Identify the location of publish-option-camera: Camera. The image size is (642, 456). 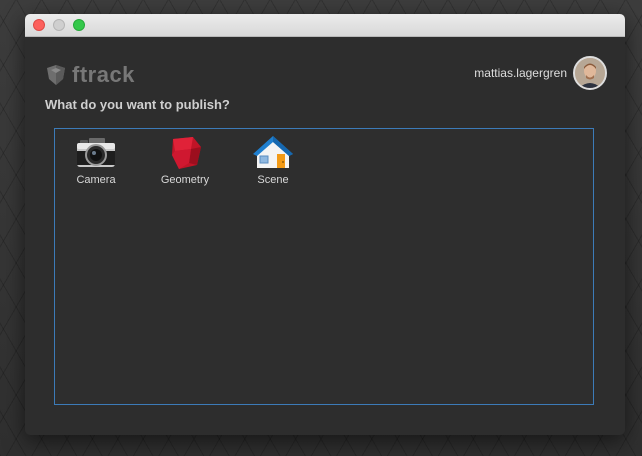
(96, 160).